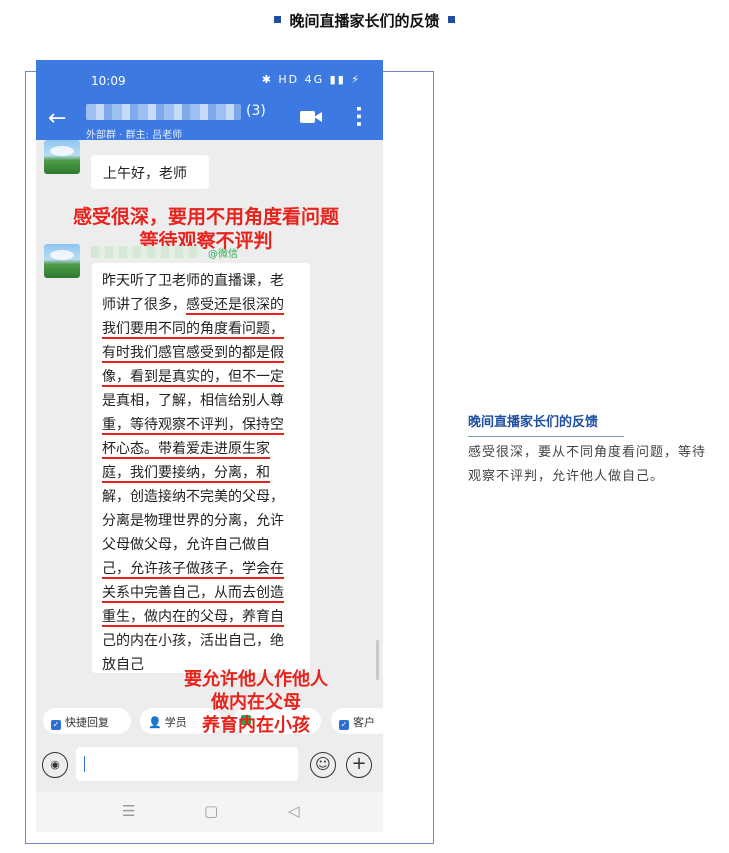 Image resolution: width=729 pixels, height=853 pixels. Describe the element at coordinates (193, 570) in the screenshot. I see `underlined-text: 己，允许孩子做孩子，学会在` at that location.